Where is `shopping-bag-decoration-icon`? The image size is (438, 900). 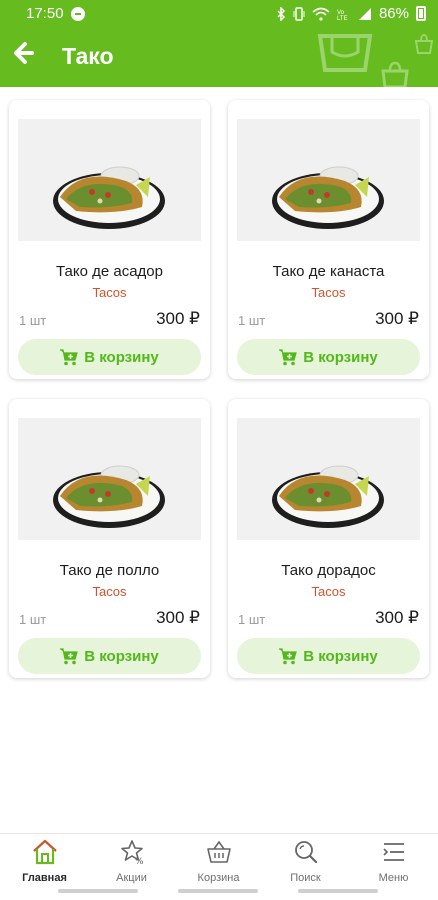
shopping-bag-decoration-icon is located at coordinates (345, 53).